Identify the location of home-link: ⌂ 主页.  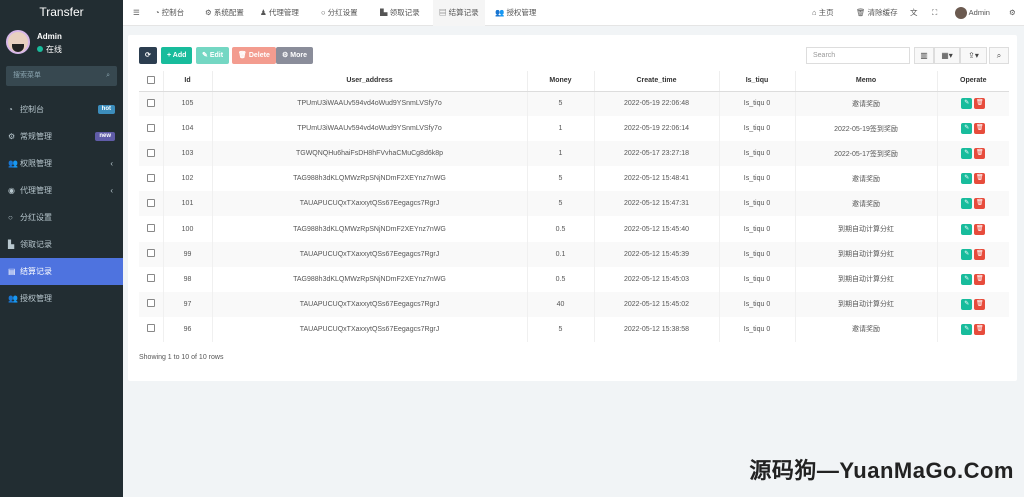
(823, 13).